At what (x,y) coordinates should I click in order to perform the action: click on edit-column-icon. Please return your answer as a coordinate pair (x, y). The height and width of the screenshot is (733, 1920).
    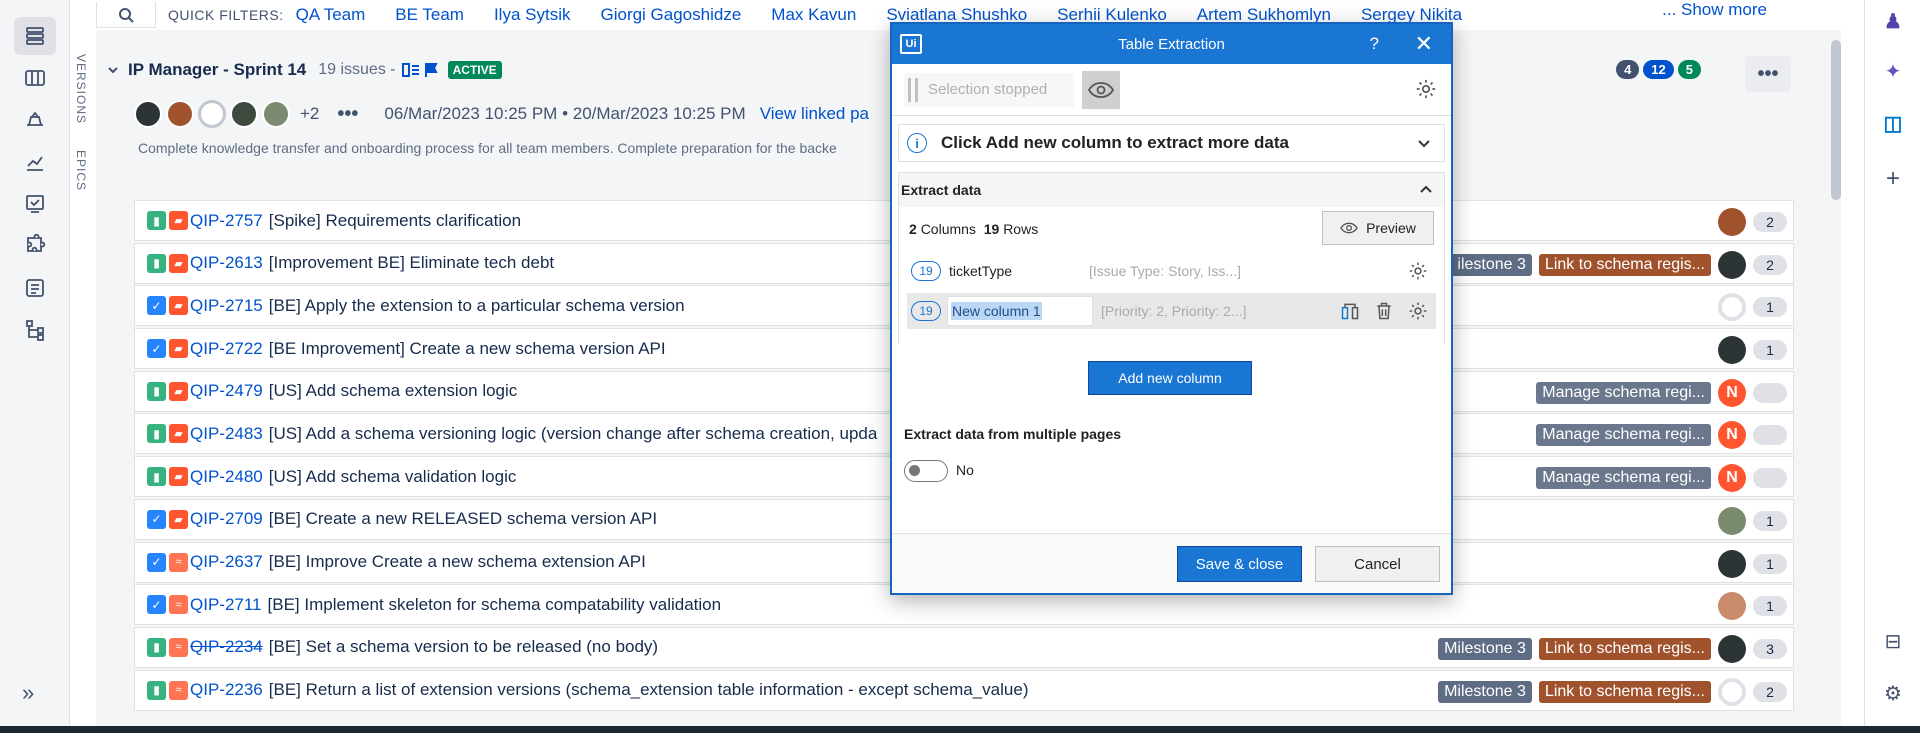
    Looking at the image, I should click on (1350, 311).